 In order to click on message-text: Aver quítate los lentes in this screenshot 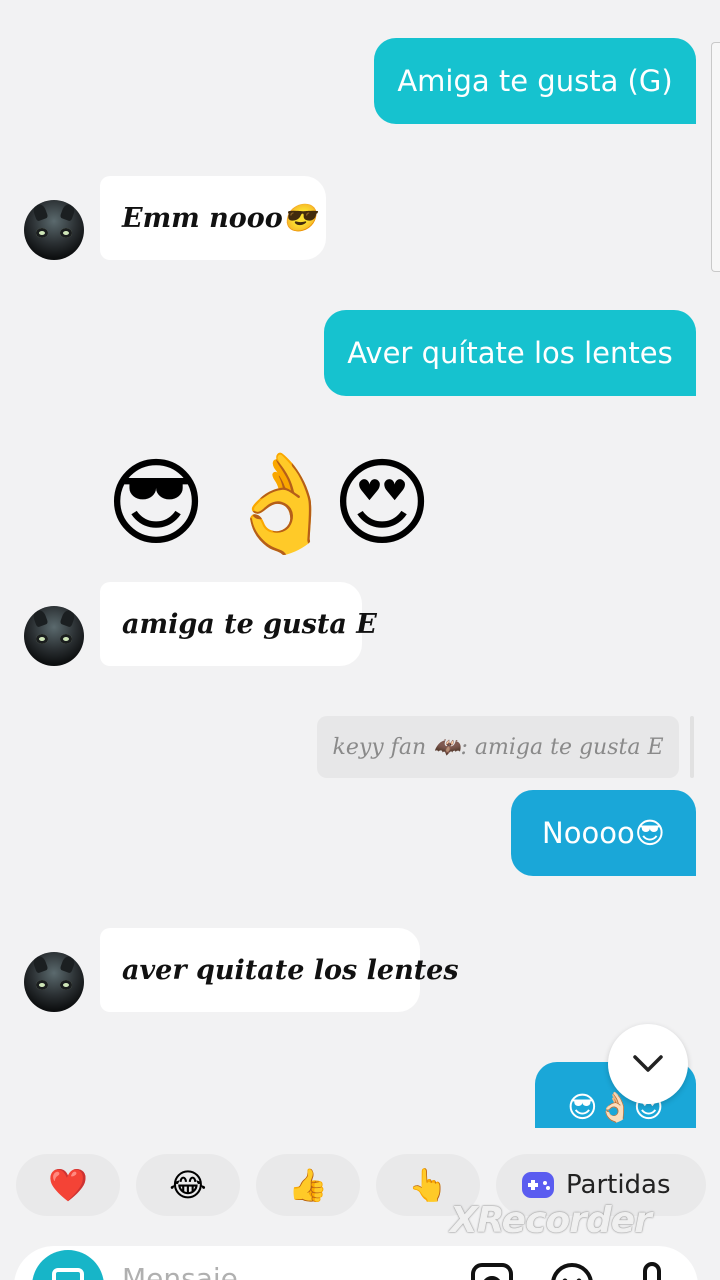, I will do `click(510, 352)`.